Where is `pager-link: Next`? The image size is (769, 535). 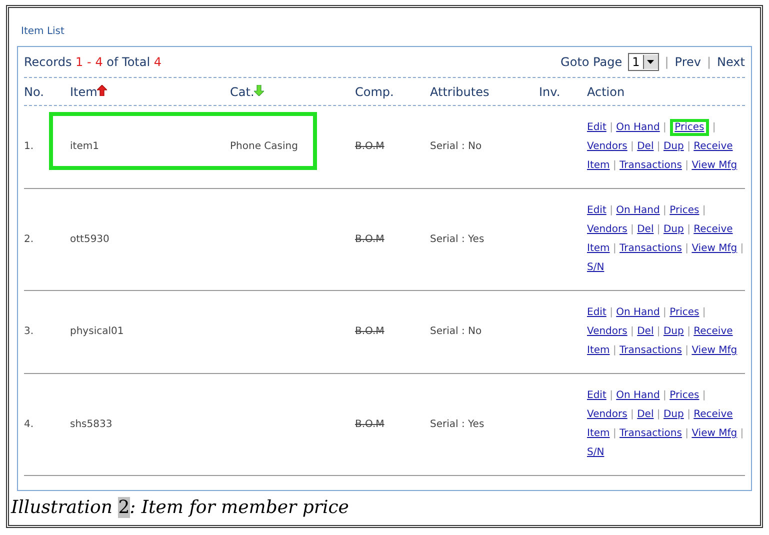
pager-link: Next is located at coordinates (731, 62).